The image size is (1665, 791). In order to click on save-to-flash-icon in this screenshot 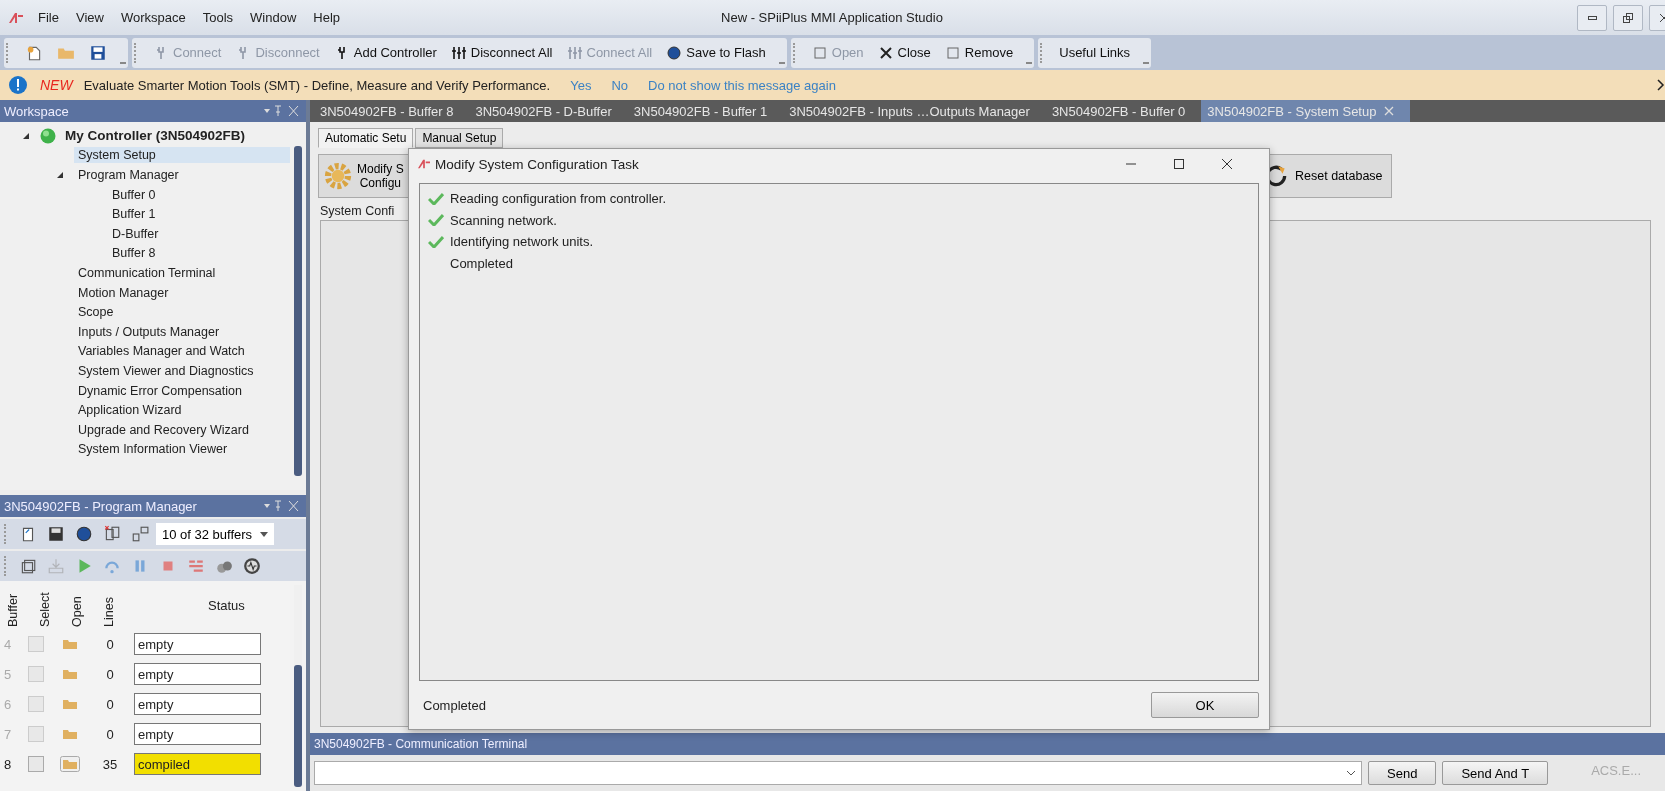, I will do `click(84, 534)`.